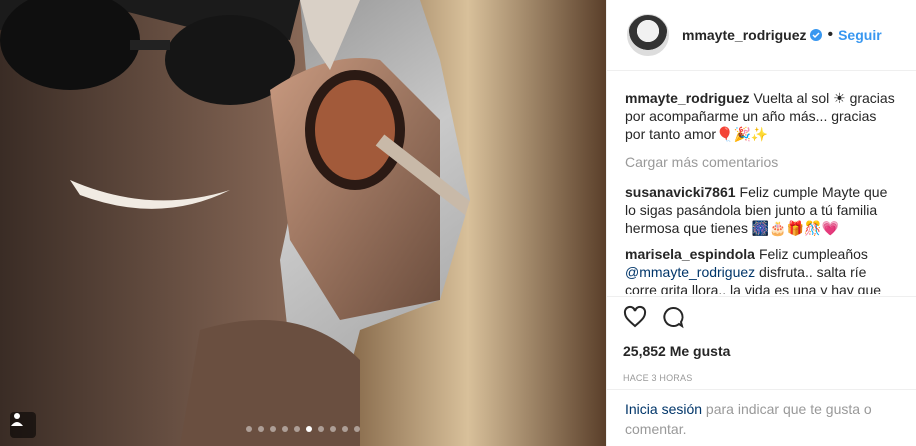 This screenshot has width=916, height=446. I want to click on comment-bubble-icon, so click(673, 319).